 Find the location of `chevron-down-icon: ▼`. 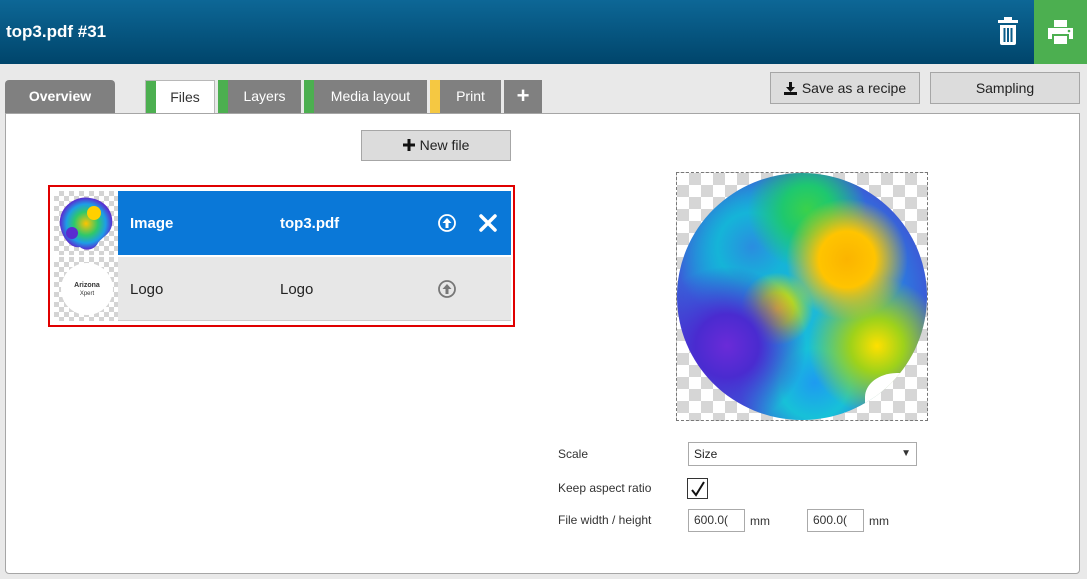

chevron-down-icon: ▼ is located at coordinates (906, 453).